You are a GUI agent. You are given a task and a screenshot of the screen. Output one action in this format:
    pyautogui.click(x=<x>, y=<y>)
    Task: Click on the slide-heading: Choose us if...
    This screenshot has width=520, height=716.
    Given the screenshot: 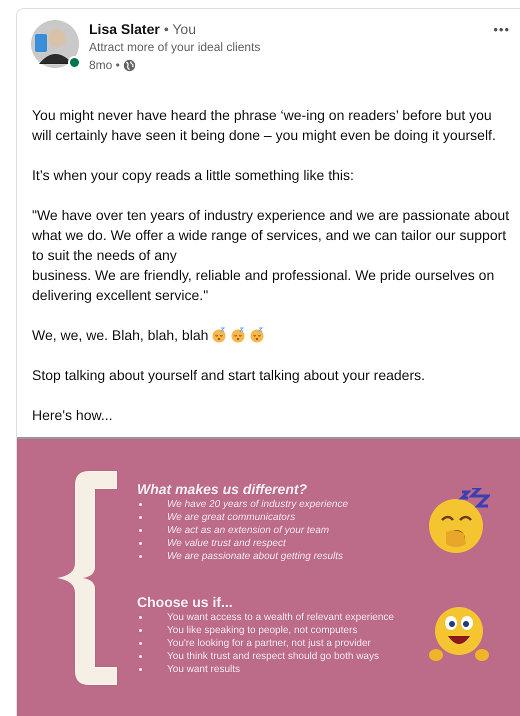 What is the action you would take?
    pyautogui.click(x=185, y=601)
    